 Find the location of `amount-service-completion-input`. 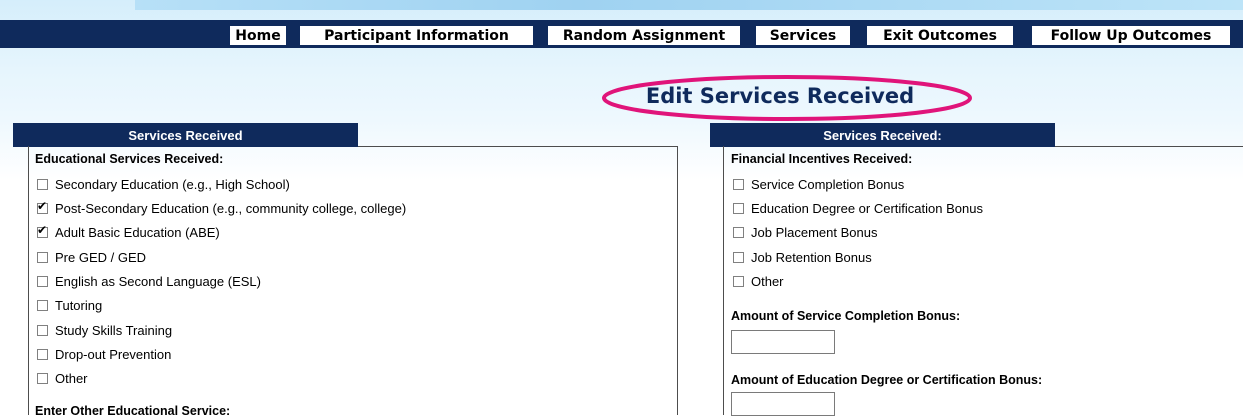

amount-service-completion-input is located at coordinates (783, 342).